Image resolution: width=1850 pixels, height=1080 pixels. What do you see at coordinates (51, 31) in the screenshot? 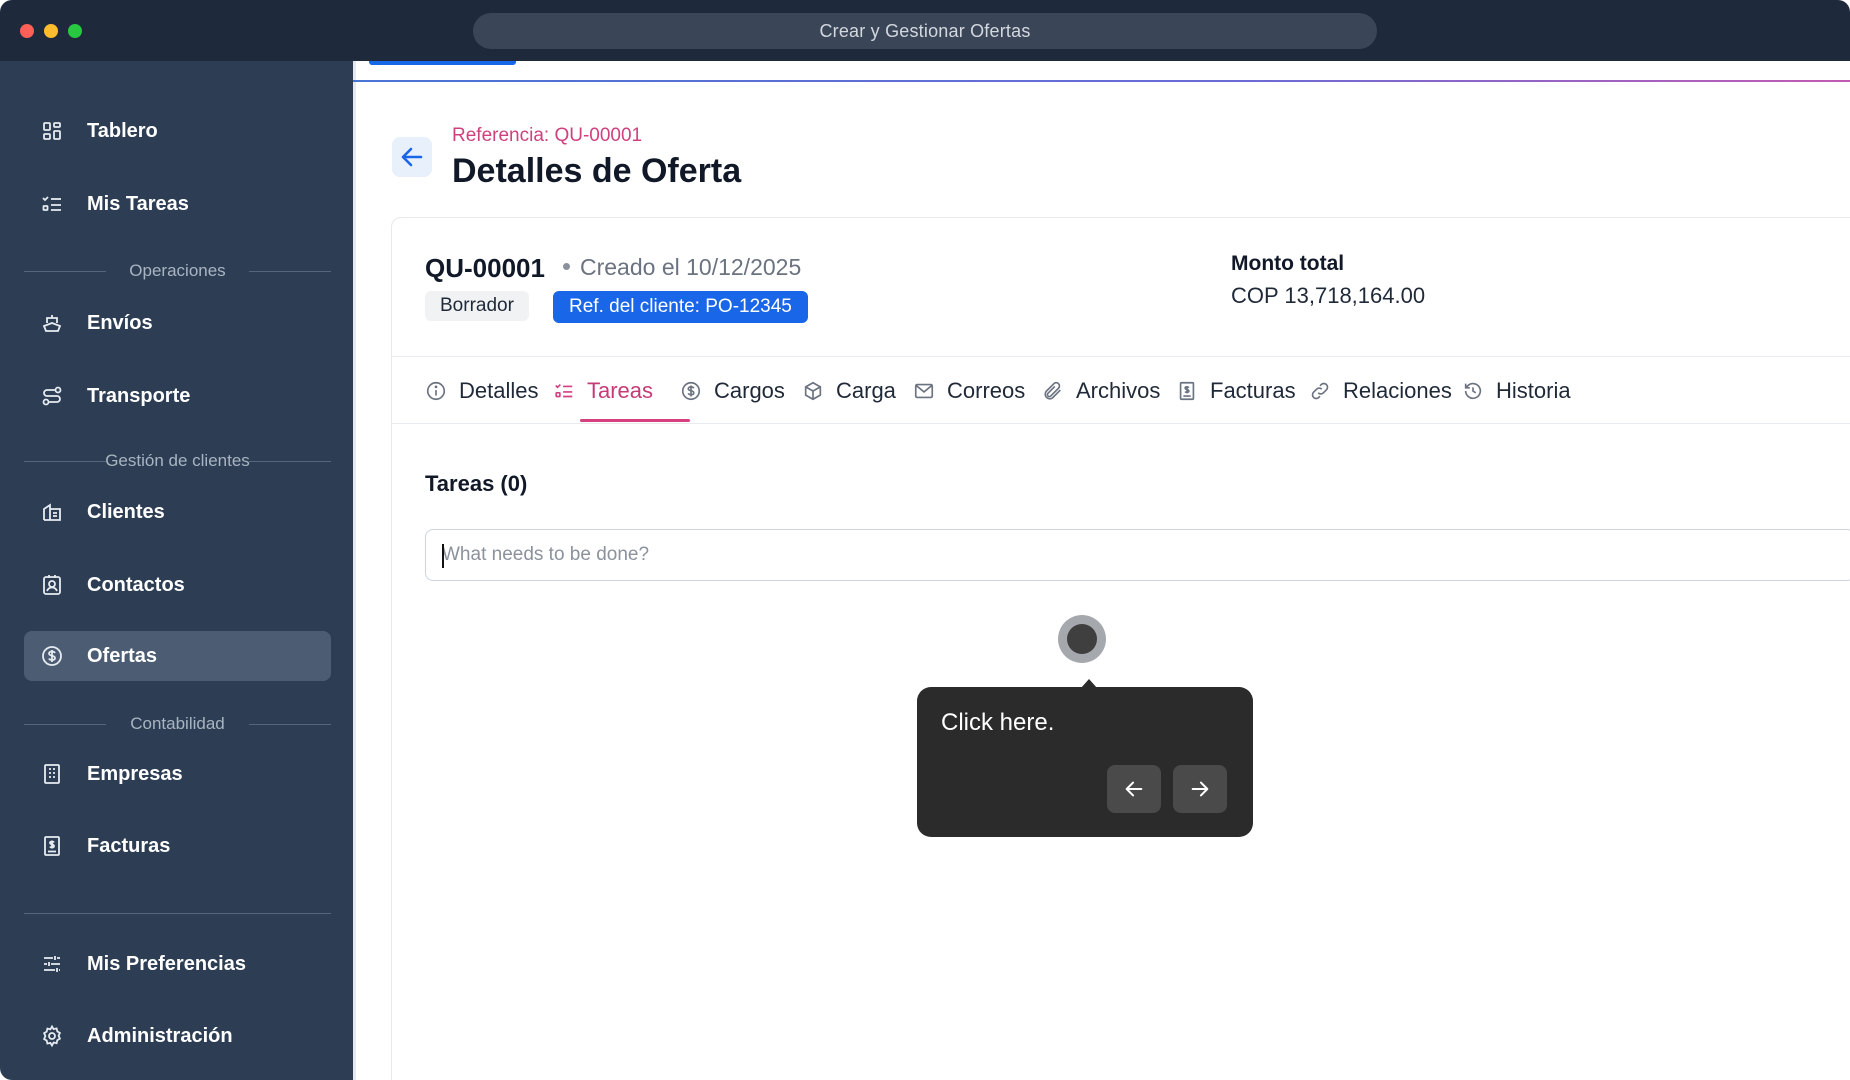
I see `minimize-window-button` at bounding box center [51, 31].